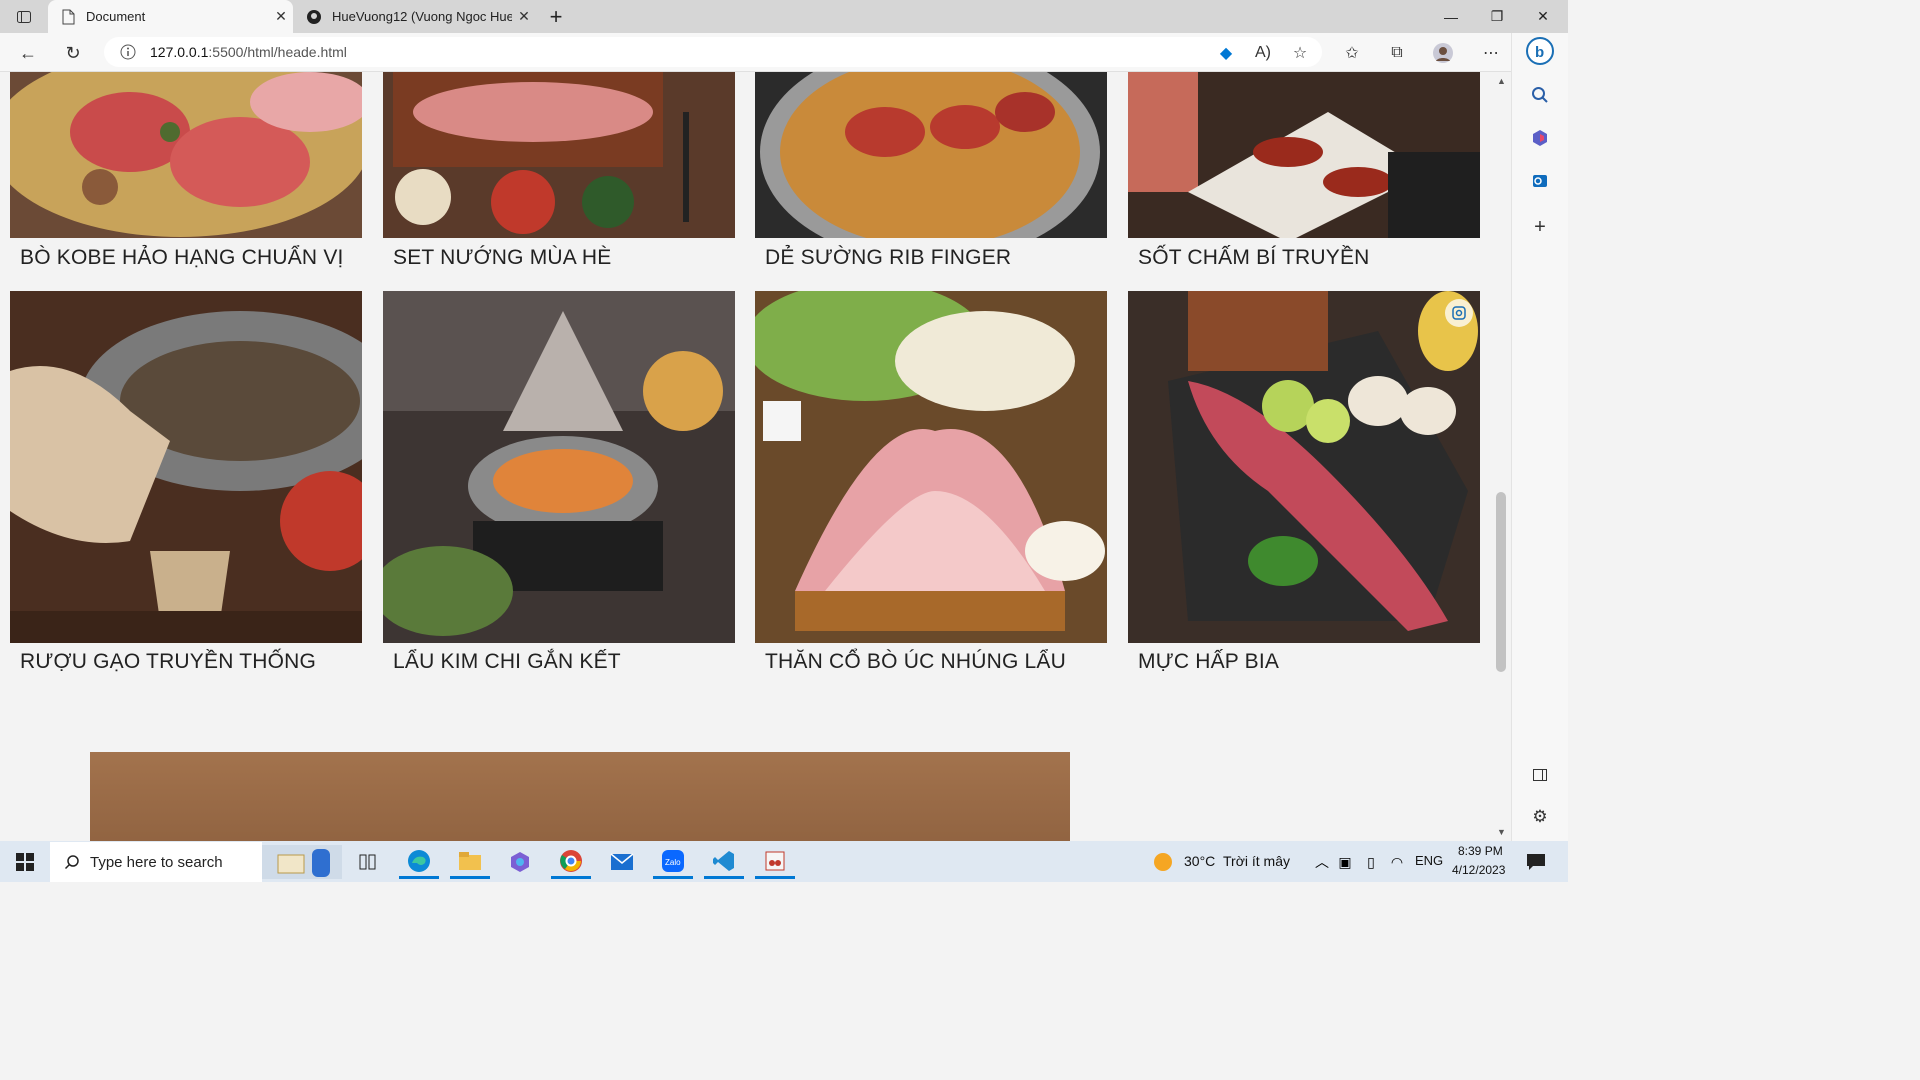  I want to click on page-icon, so click(68, 17).